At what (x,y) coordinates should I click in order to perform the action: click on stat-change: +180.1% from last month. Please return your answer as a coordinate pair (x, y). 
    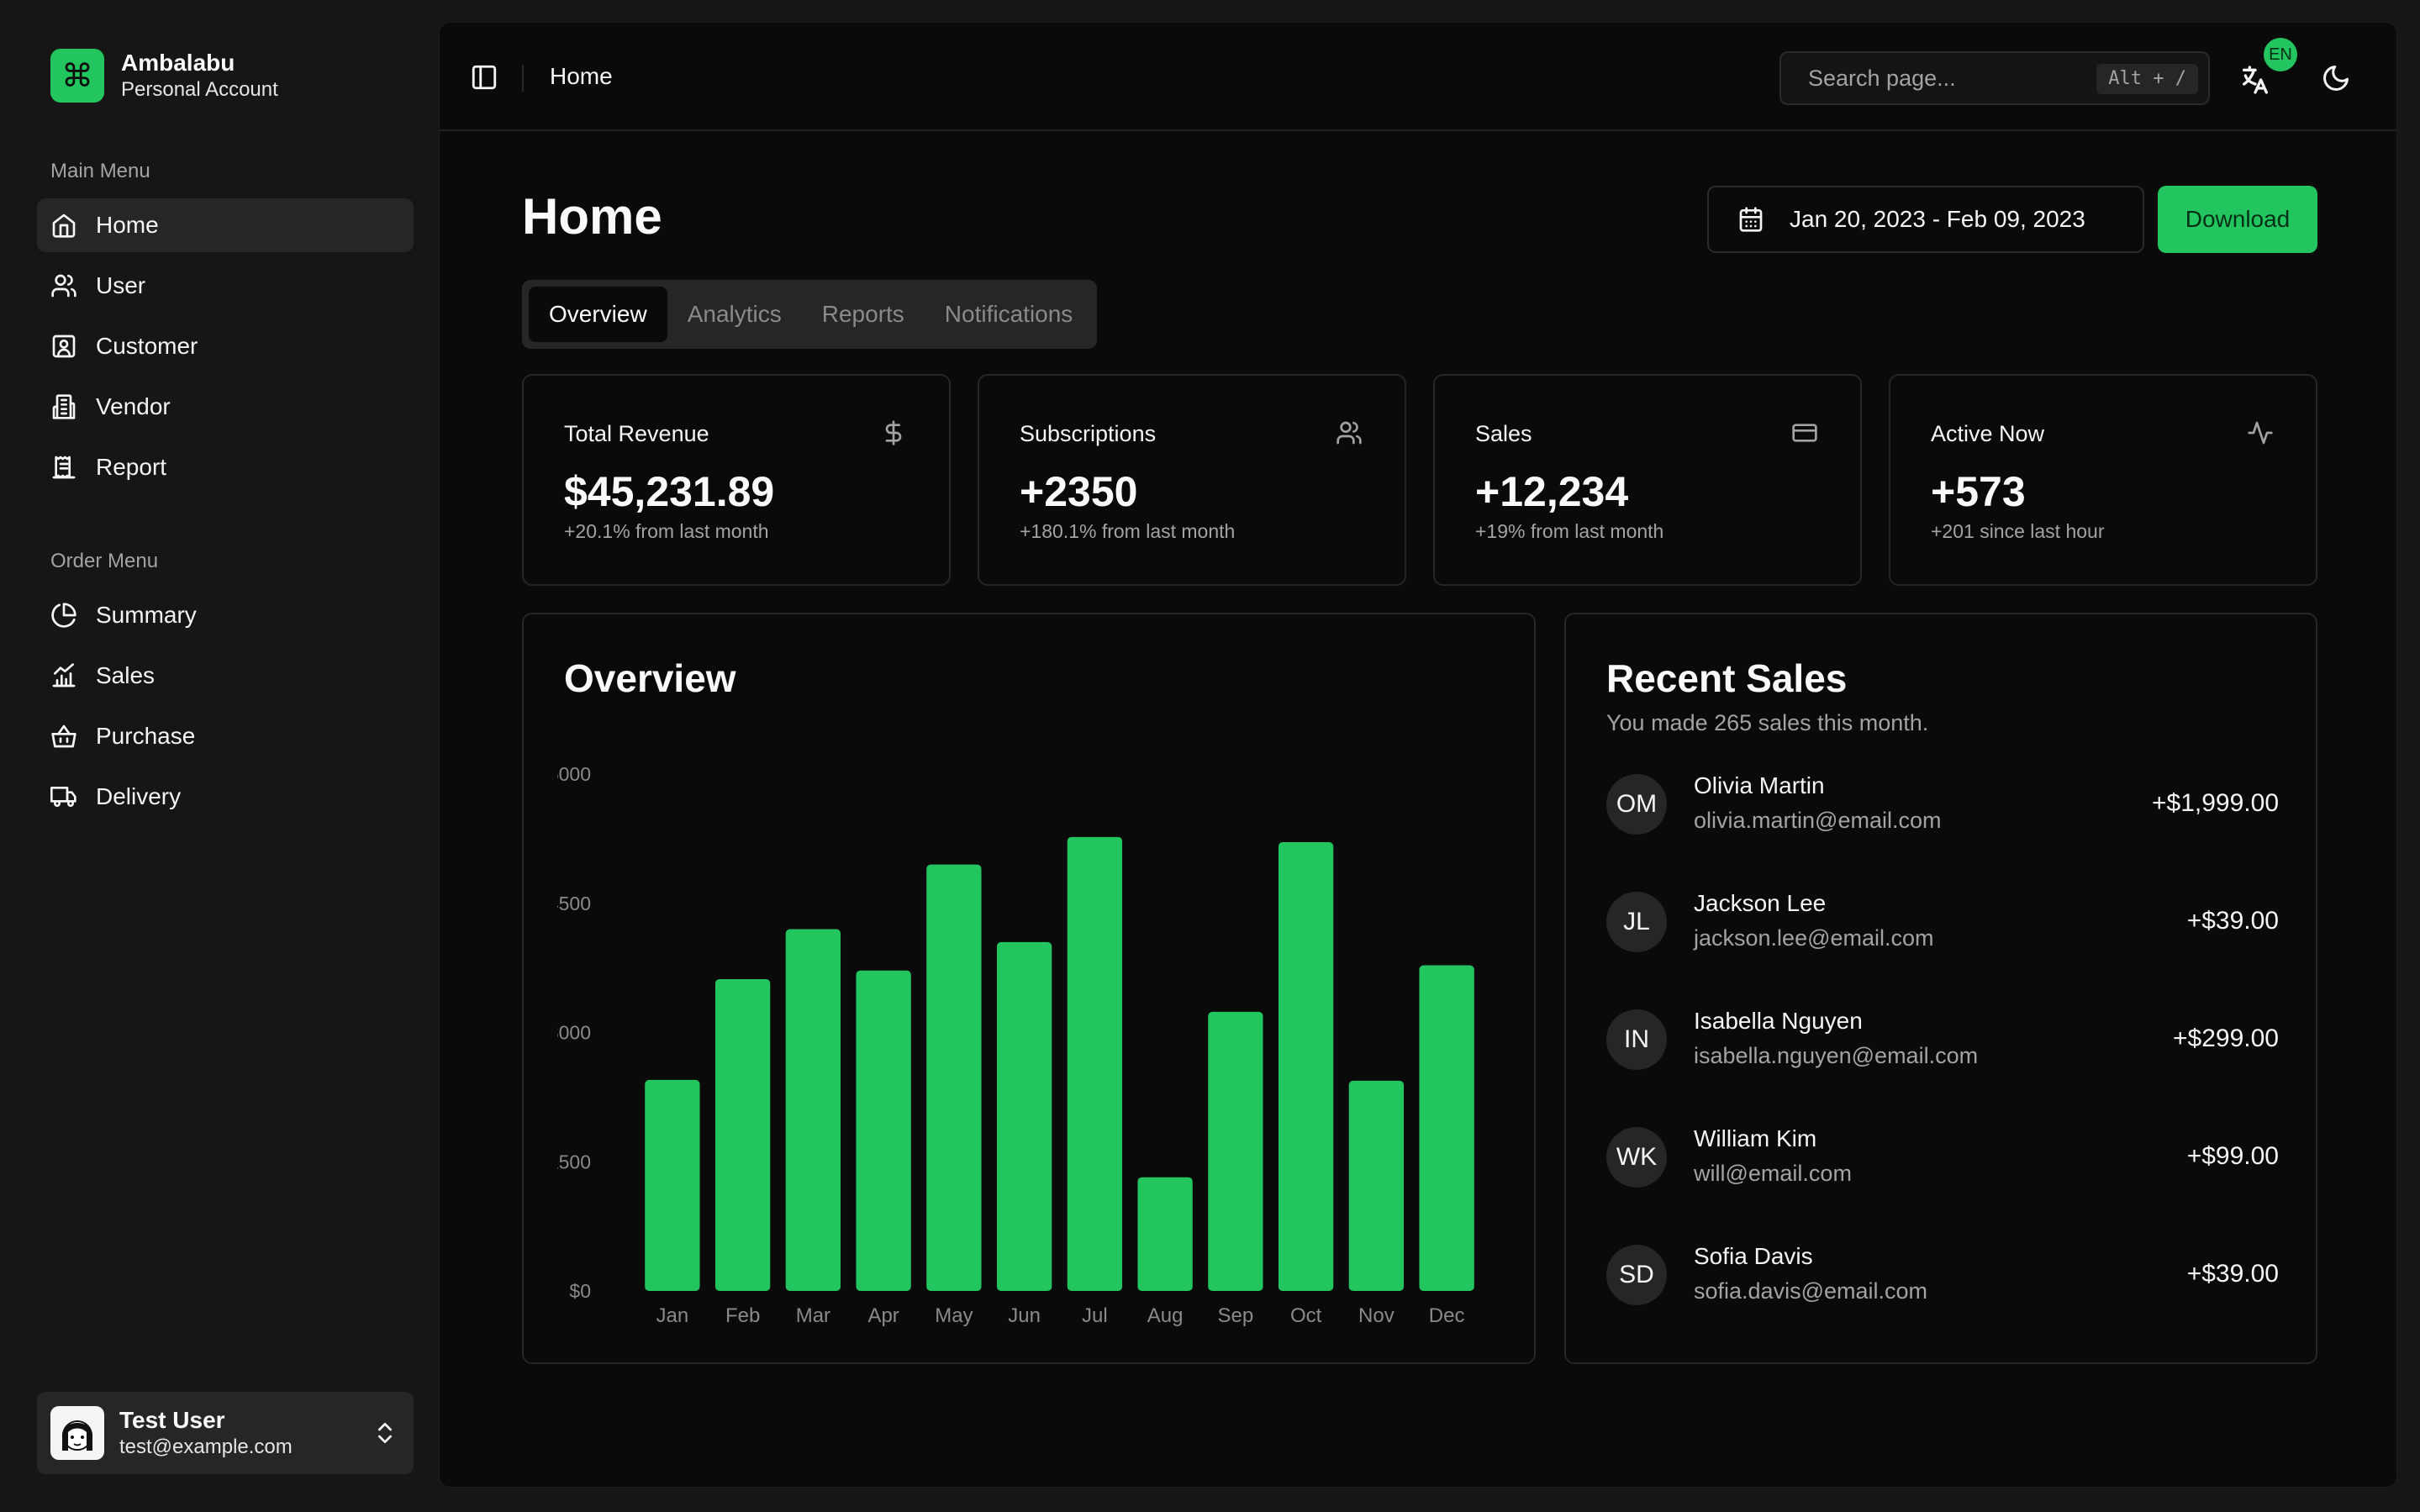
    Looking at the image, I should click on (1128, 531).